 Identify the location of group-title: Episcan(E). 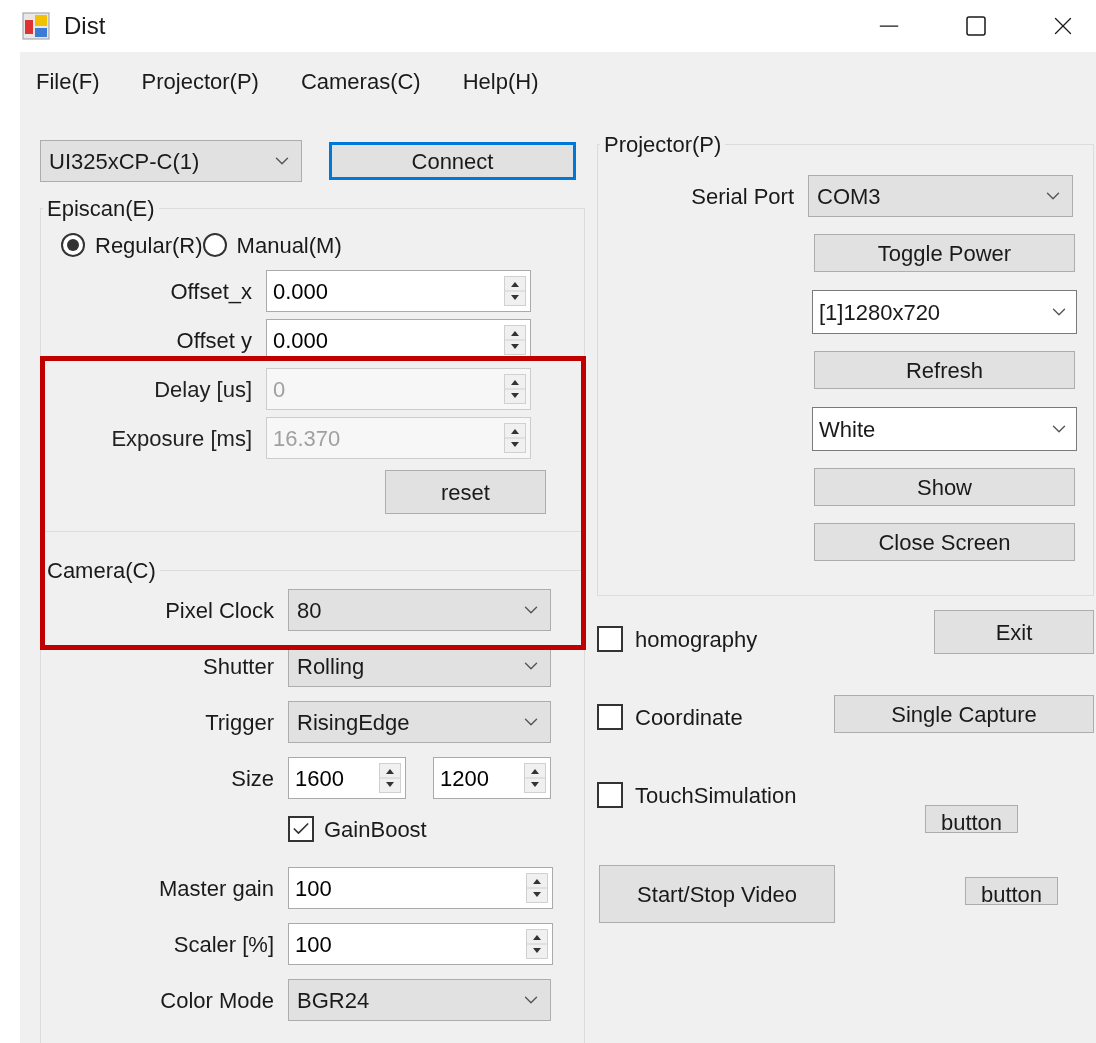
(101, 209).